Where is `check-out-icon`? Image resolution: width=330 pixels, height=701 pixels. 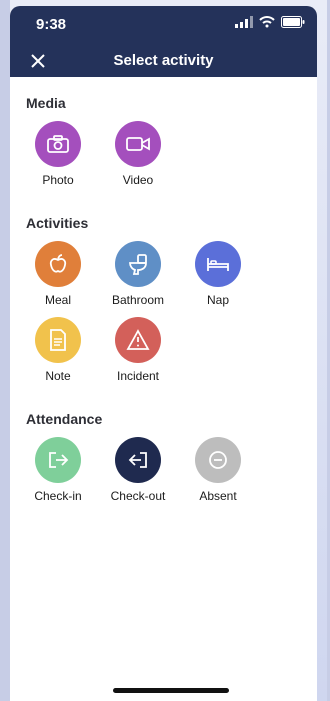
check-out-icon is located at coordinates (137, 460).